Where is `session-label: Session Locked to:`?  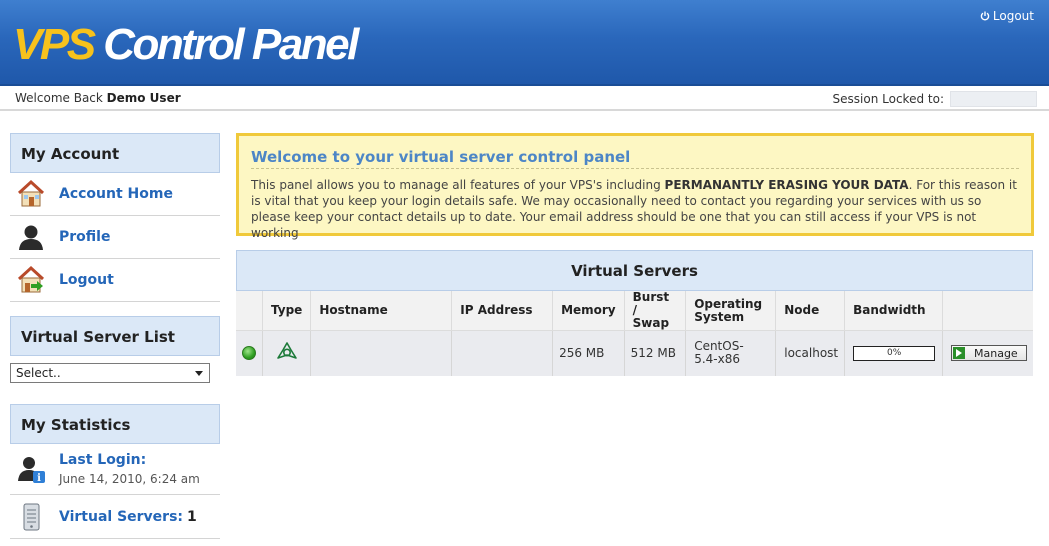 session-label: Session Locked to: is located at coordinates (888, 99).